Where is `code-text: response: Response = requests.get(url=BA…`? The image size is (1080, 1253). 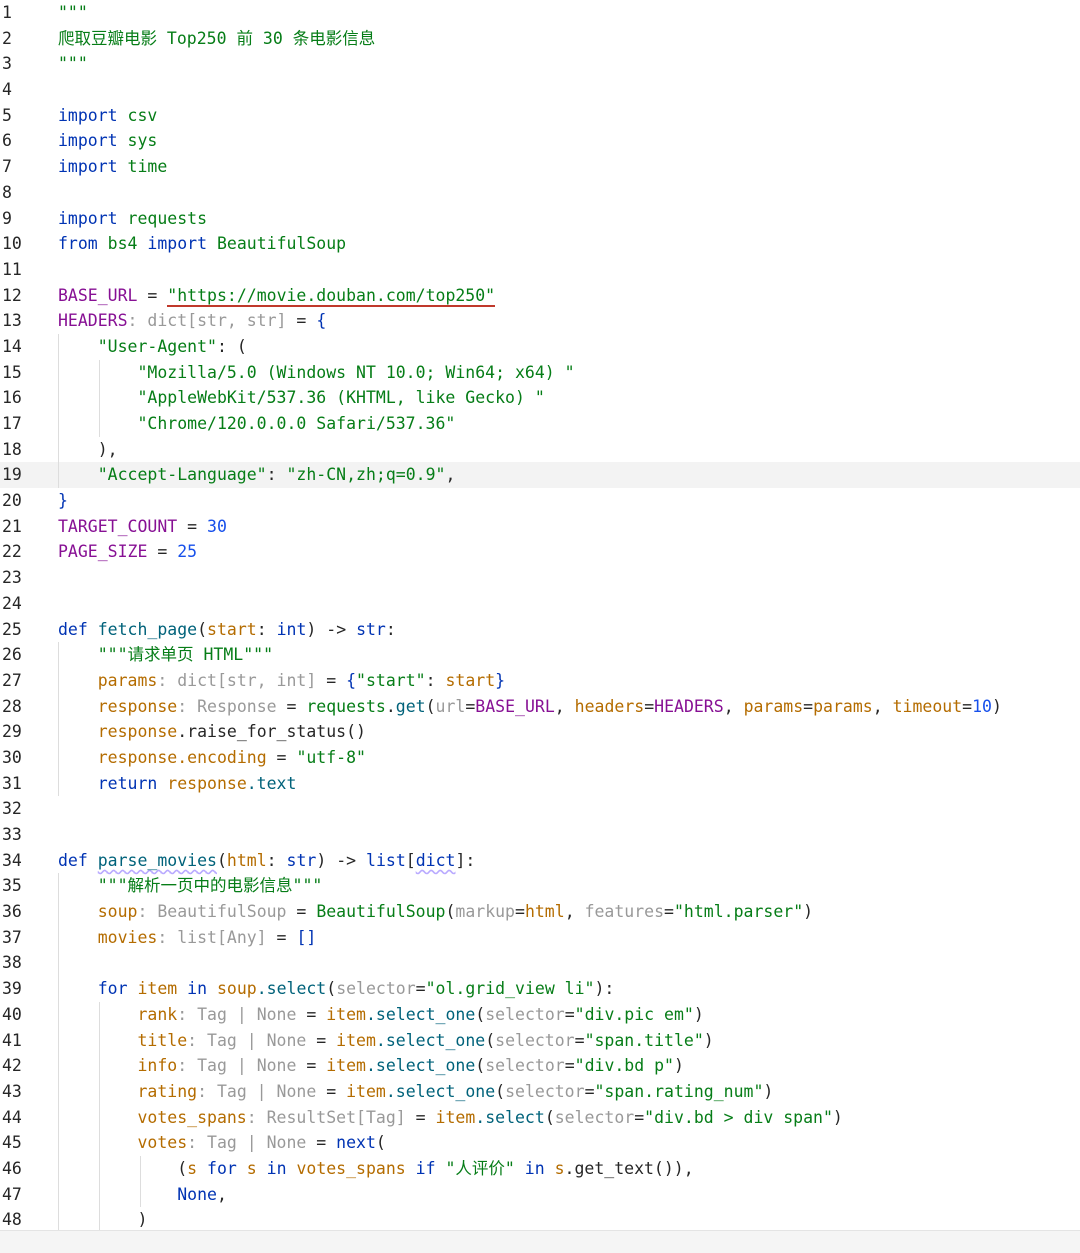
code-text: response: Response = requests.get(url=BA… is located at coordinates (530, 707).